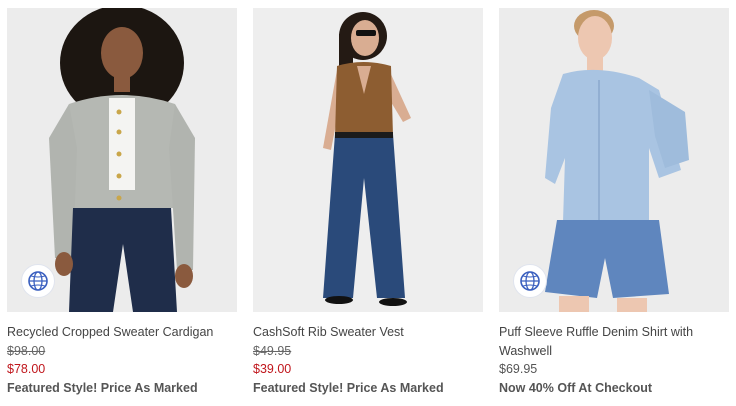  What do you see at coordinates (614, 332) in the screenshot?
I see `product-name: Puff Sleeve Ruffle Denim Shirt with` at bounding box center [614, 332].